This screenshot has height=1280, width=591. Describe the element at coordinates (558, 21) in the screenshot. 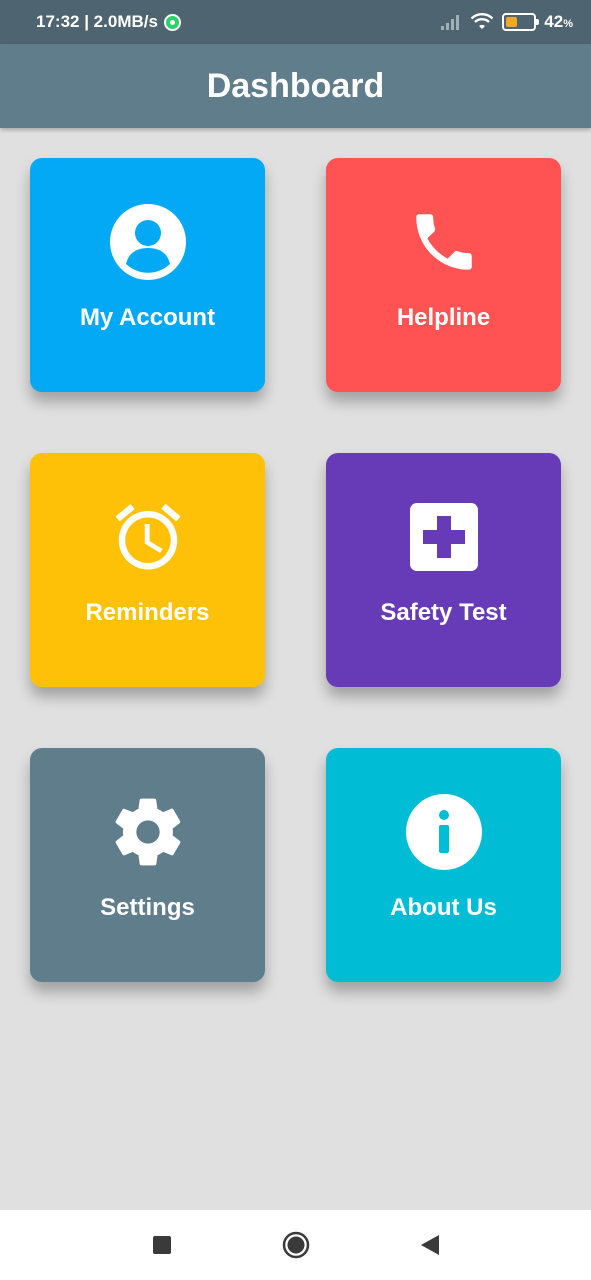

I see `battery-percent: 42%` at that location.